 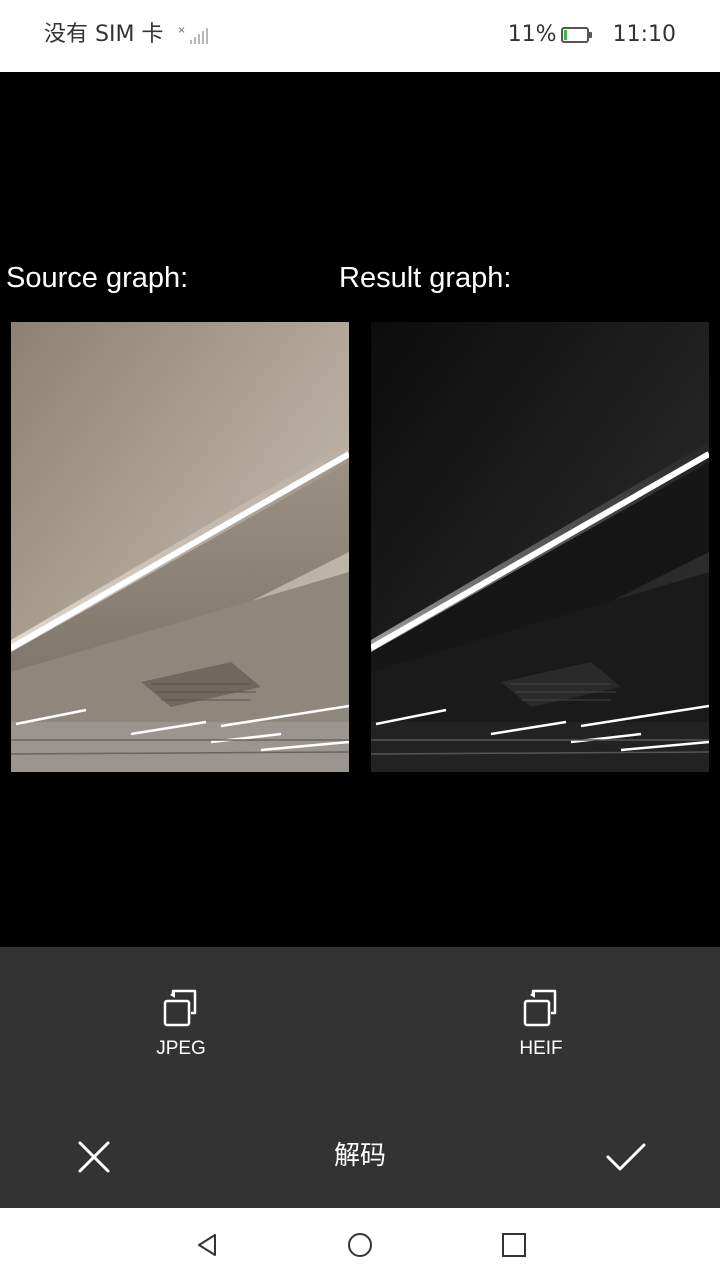 I want to click on status-left: 没有 SIM 卡 ×, so click(x=126, y=35).